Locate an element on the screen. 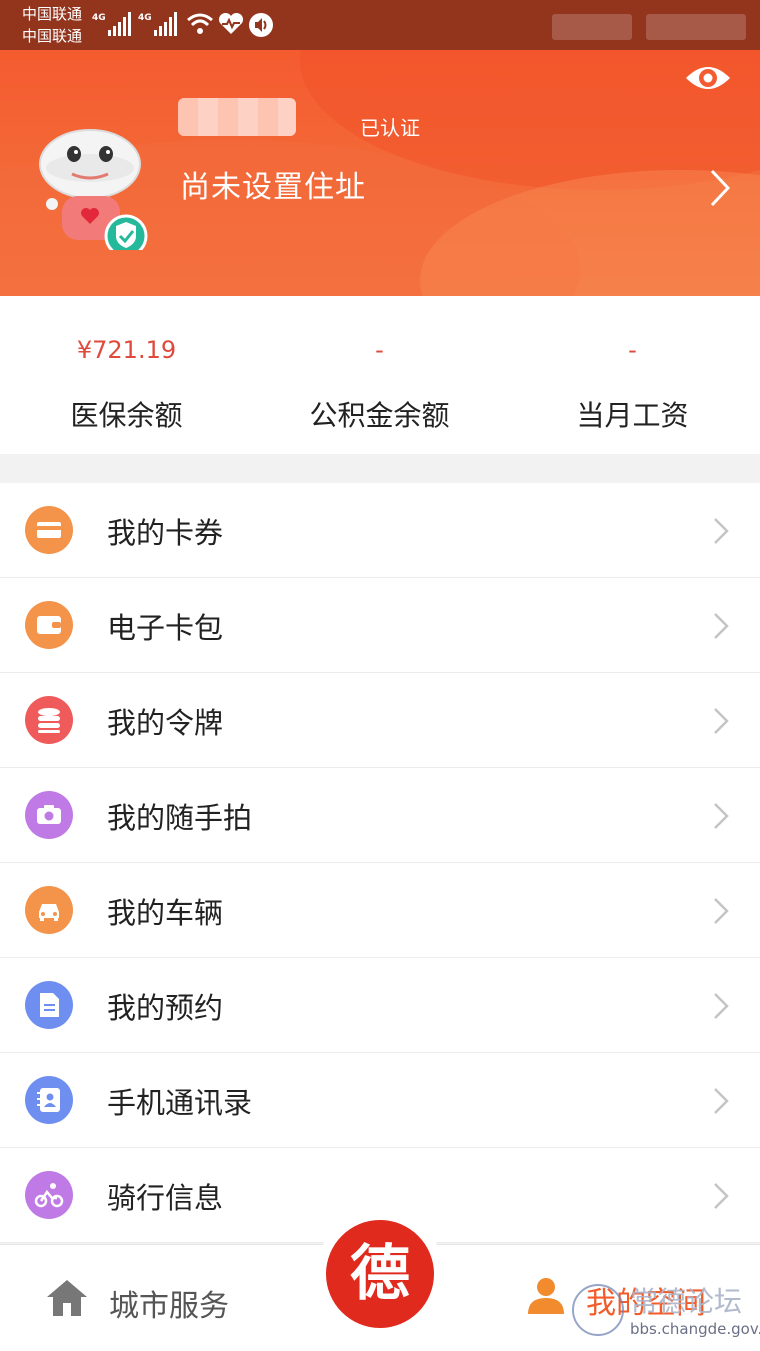 The width and height of the screenshot is (760, 1351). verified-label: 已认证 is located at coordinates (390, 128).